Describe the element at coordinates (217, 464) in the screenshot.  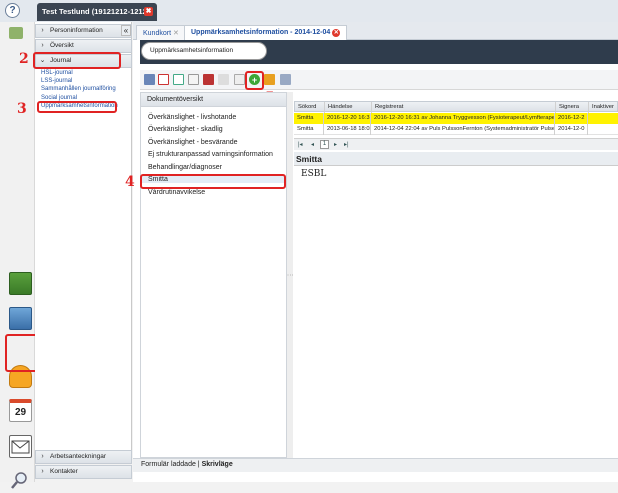
I see `status-mode: Skrivläge` at that location.